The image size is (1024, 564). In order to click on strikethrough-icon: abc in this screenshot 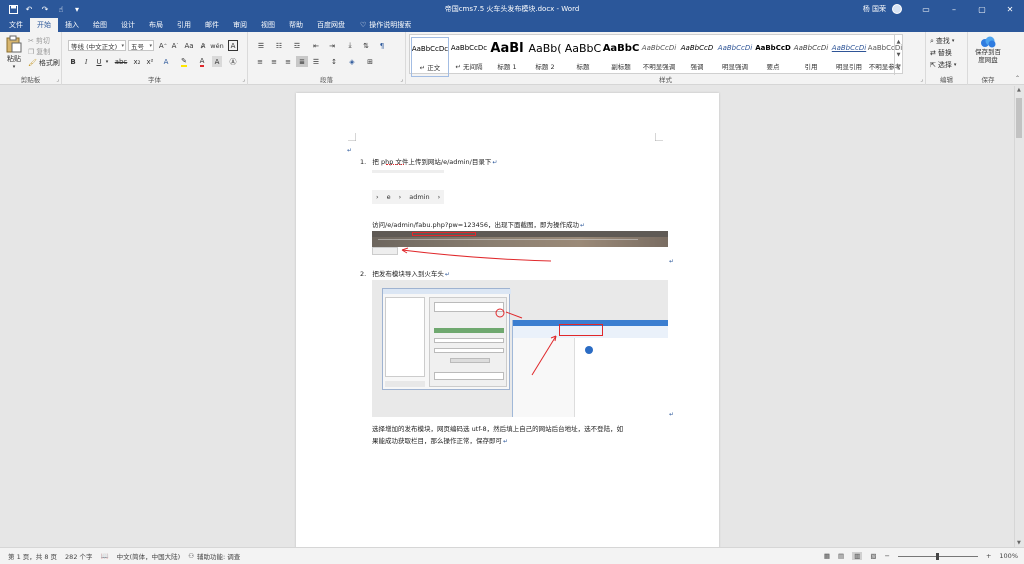, I will do `click(121, 61)`.